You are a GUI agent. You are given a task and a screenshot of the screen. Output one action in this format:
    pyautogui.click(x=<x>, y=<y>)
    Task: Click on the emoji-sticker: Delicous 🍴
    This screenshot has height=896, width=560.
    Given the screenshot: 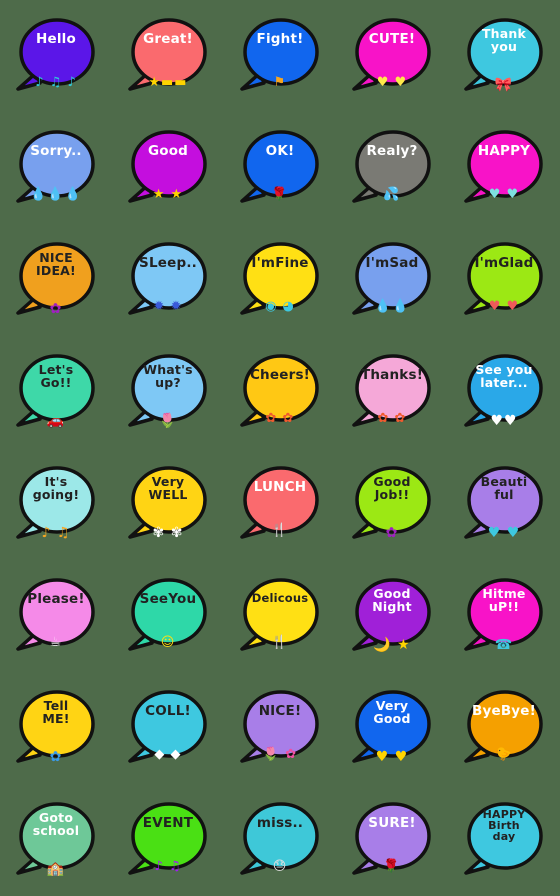 What is the action you would take?
    pyautogui.click(x=280, y=616)
    